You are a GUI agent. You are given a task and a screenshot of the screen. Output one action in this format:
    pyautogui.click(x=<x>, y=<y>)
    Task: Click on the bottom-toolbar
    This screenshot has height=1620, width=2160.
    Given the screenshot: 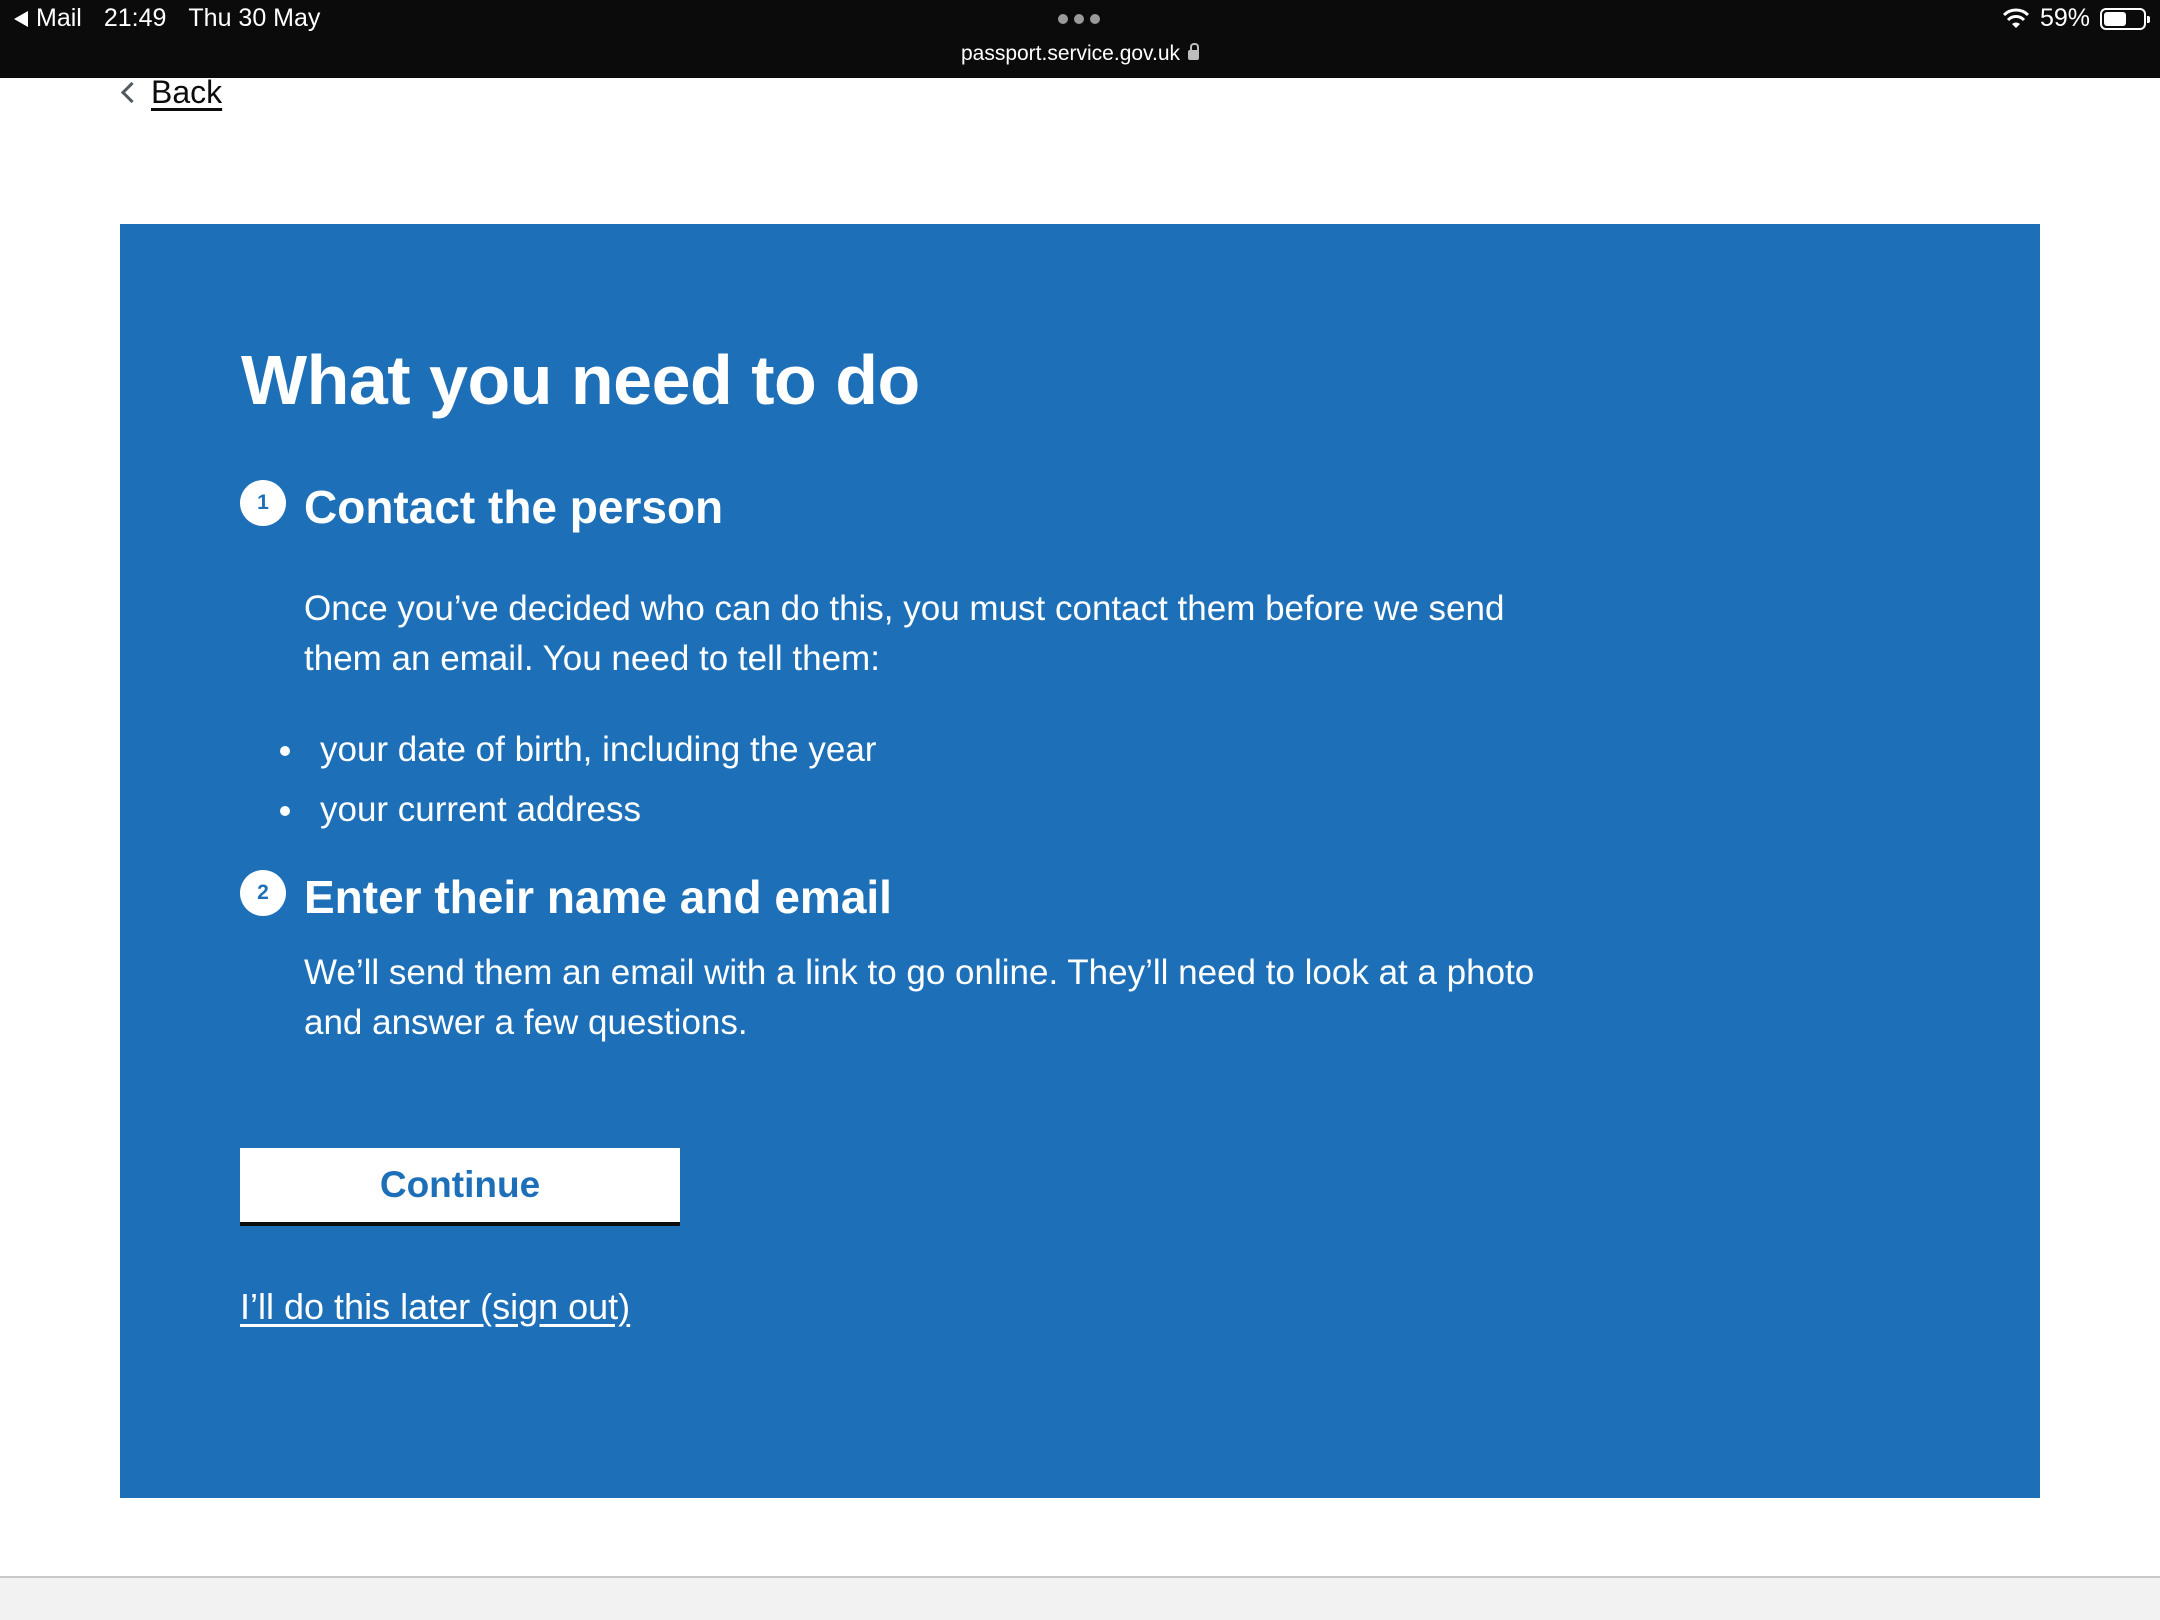 What is the action you would take?
    pyautogui.click(x=1080, y=1598)
    